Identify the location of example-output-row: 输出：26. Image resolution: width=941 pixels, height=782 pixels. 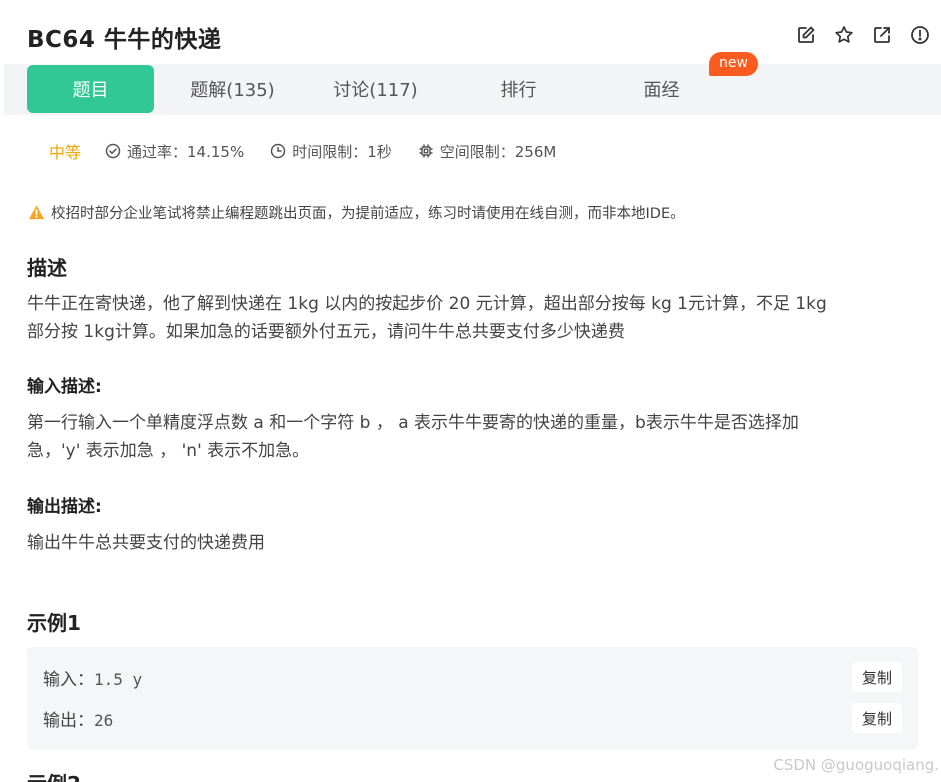
(78, 718).